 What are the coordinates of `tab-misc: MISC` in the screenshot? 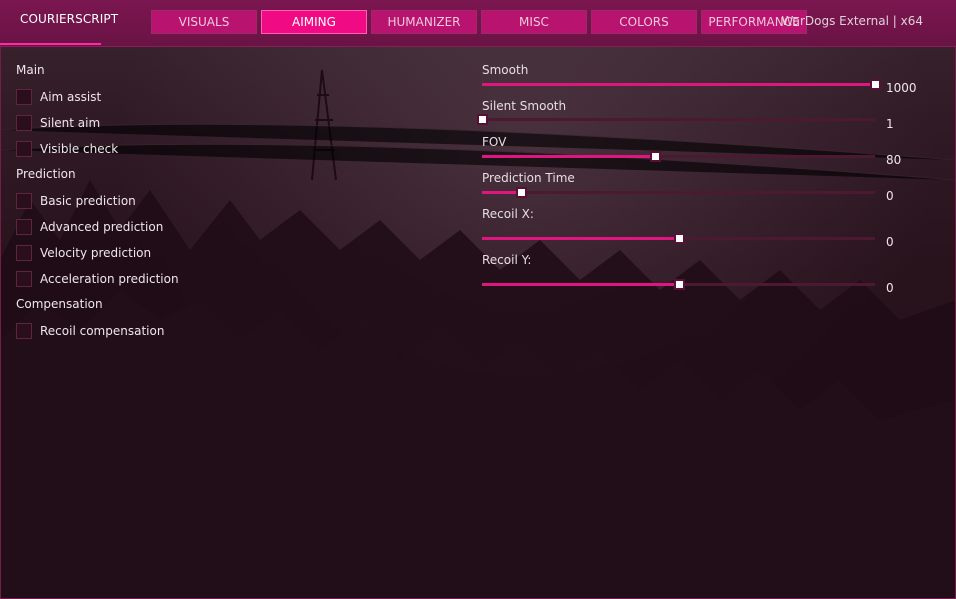 It's located at (534, 22).